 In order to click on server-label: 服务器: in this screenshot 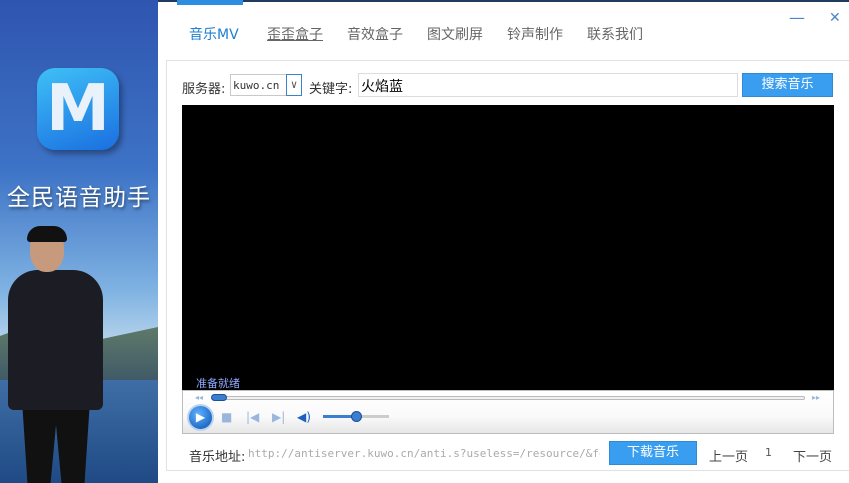, I will do `click(204, 89)`.